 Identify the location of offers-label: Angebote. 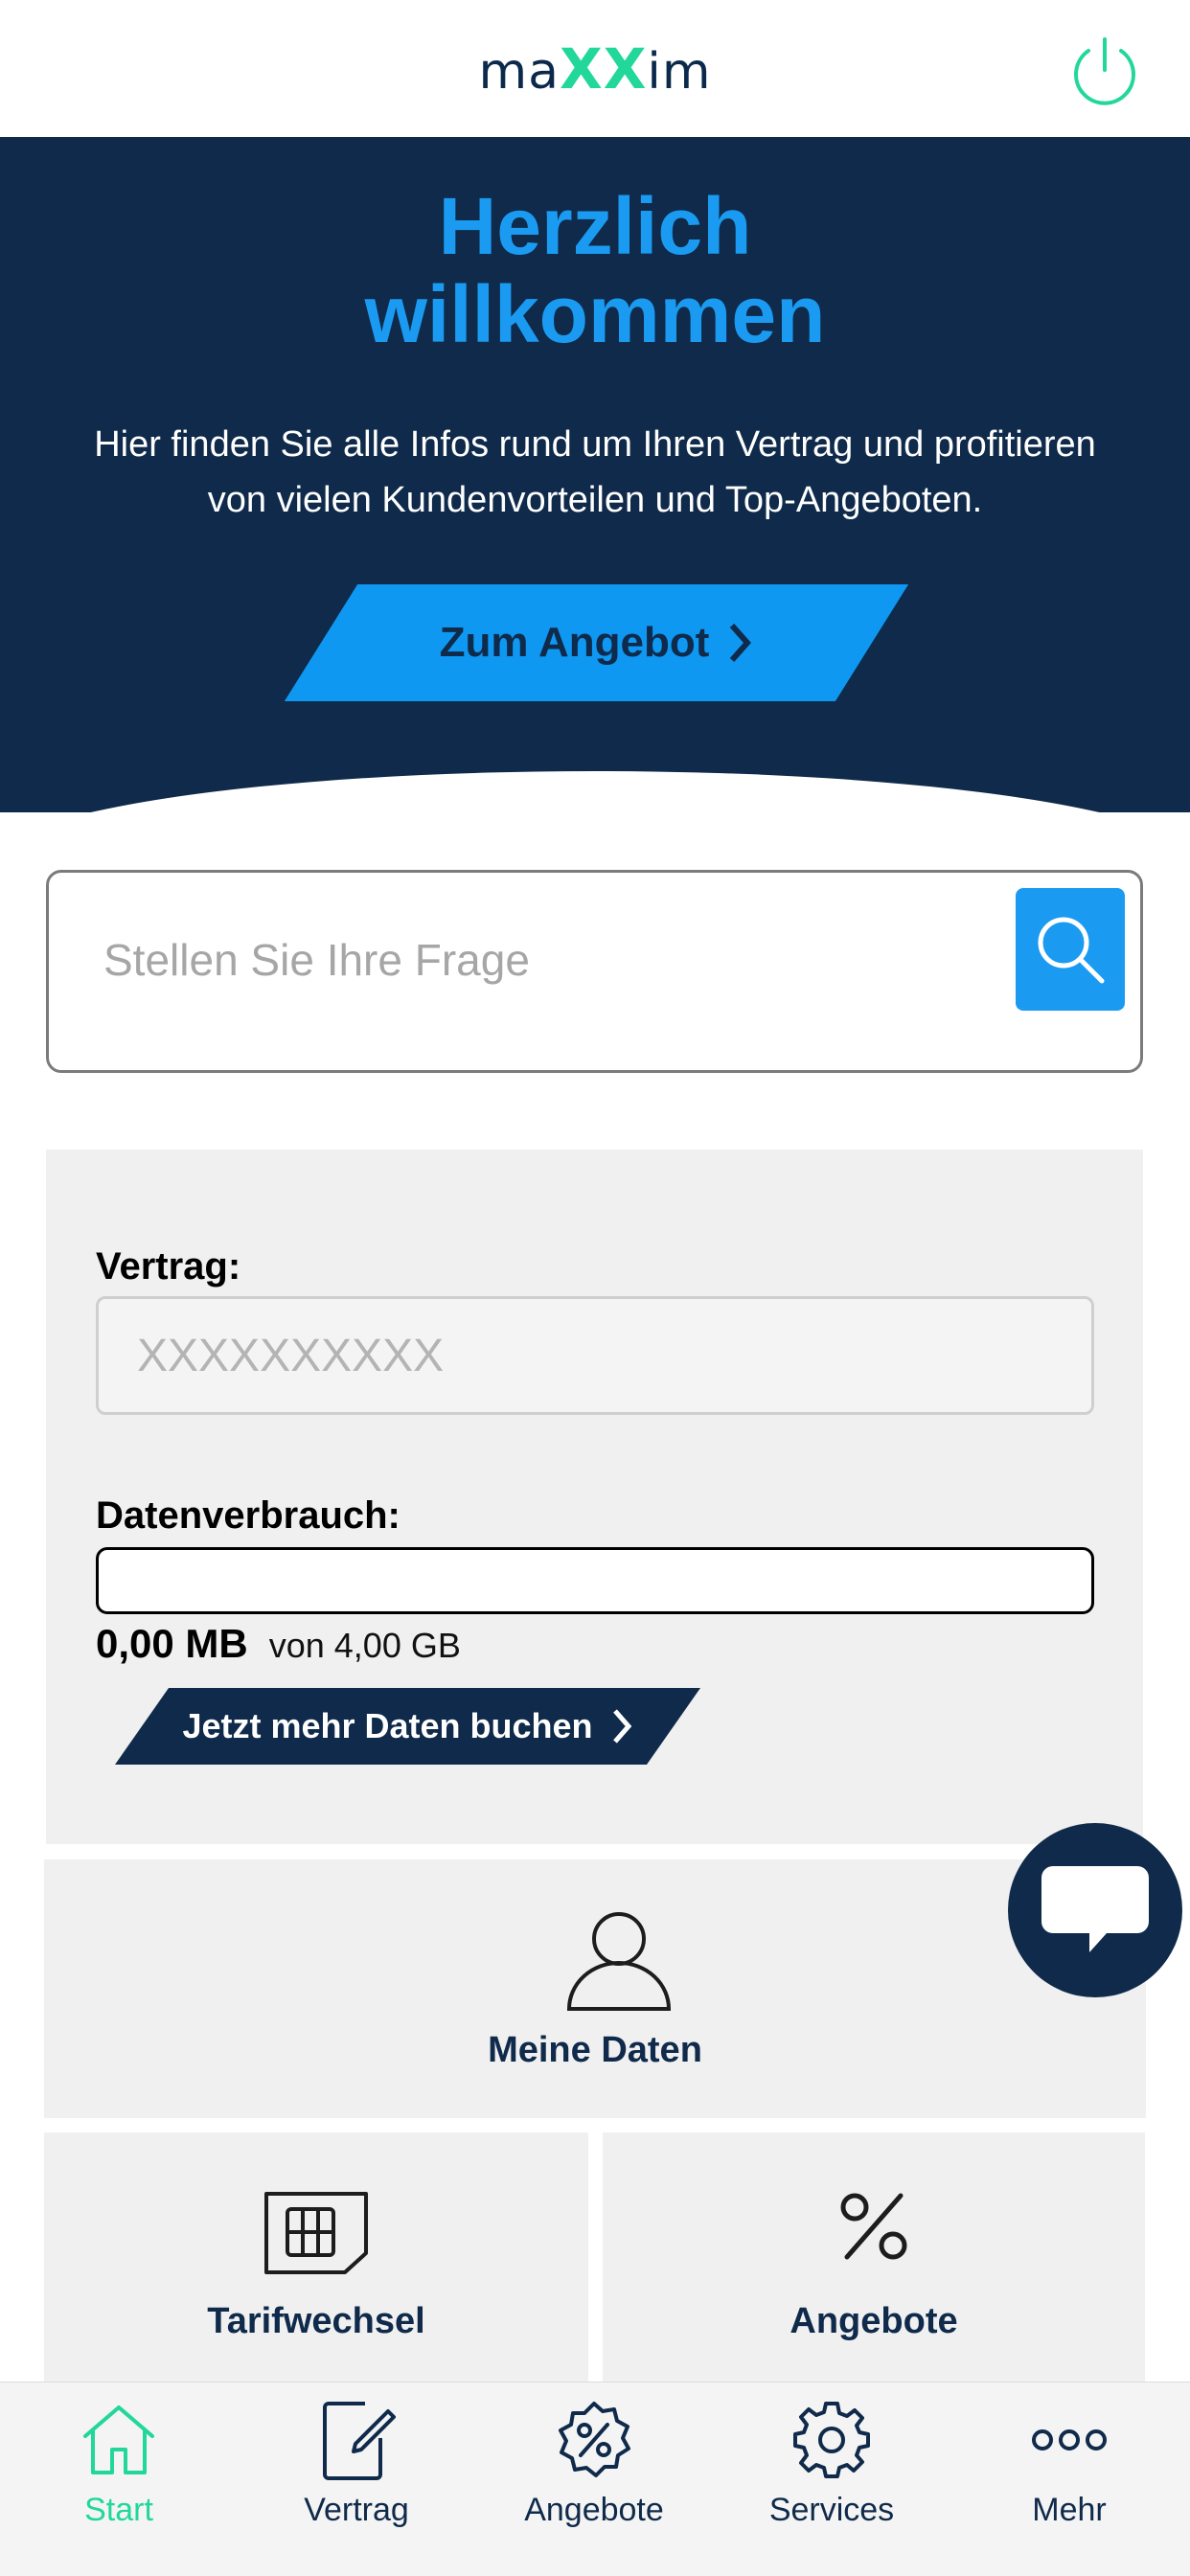
(874, 2321).